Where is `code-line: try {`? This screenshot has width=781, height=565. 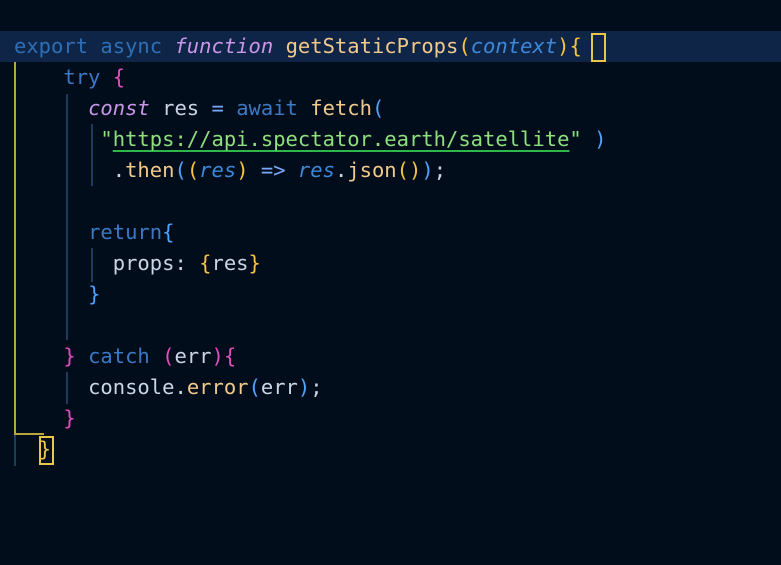
code-line: try { is located at coordinates (69, 77).